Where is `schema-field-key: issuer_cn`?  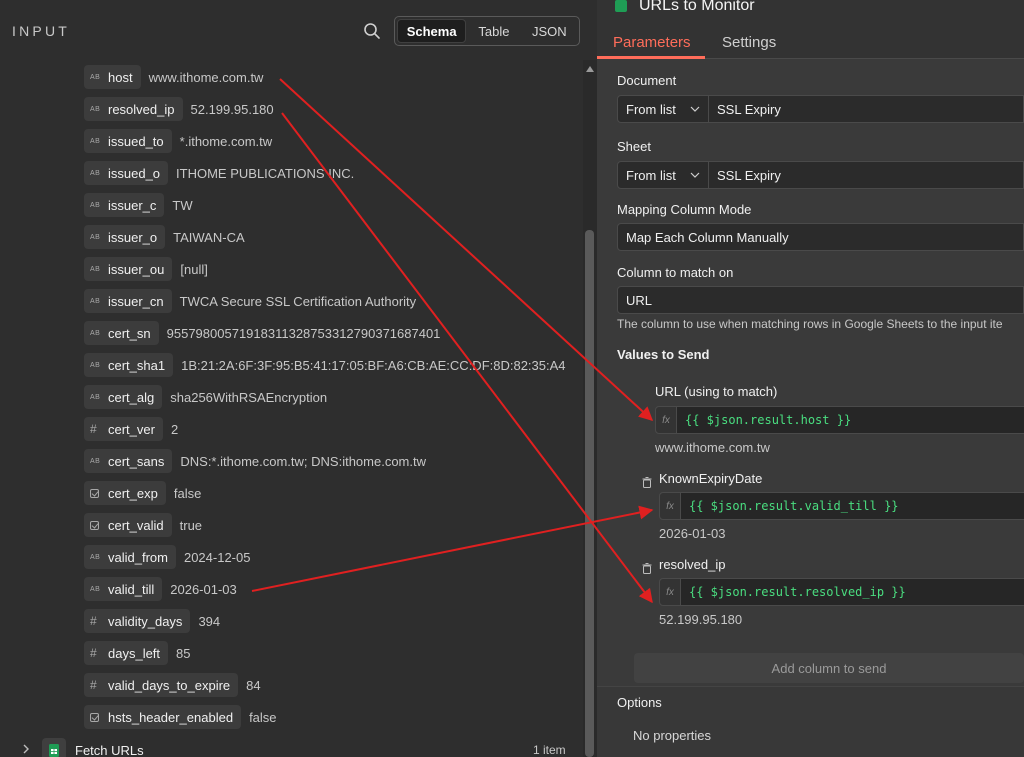
schema-field-key: issuer_cn is located at coordinates (136, 301).